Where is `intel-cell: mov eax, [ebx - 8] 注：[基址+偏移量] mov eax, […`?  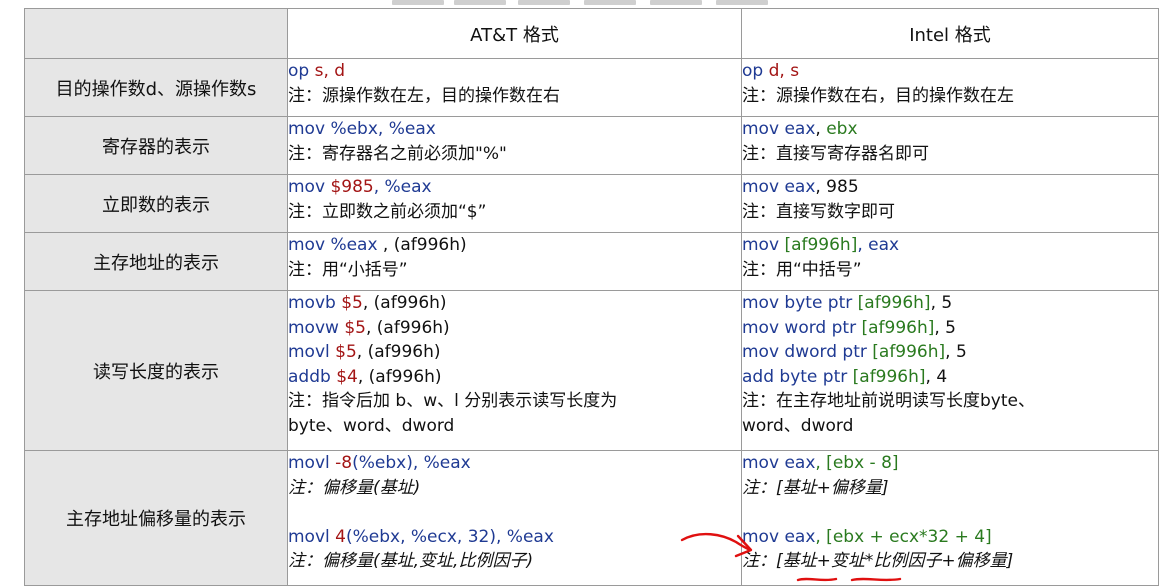 intel-cell: mov eax, [ebx - 8] 注：[基址+偏移量] mov eax, [… is located at coordinates (950, 518).